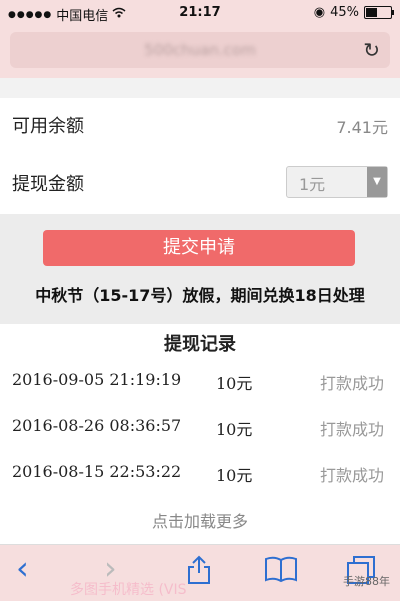 The width and height of the screenshot is (400, 601). What do you see at coordinates (200, 123) in the screenshot?
I see `balance-row: 可用余额 7.41元` at bounding box center [200, 123].